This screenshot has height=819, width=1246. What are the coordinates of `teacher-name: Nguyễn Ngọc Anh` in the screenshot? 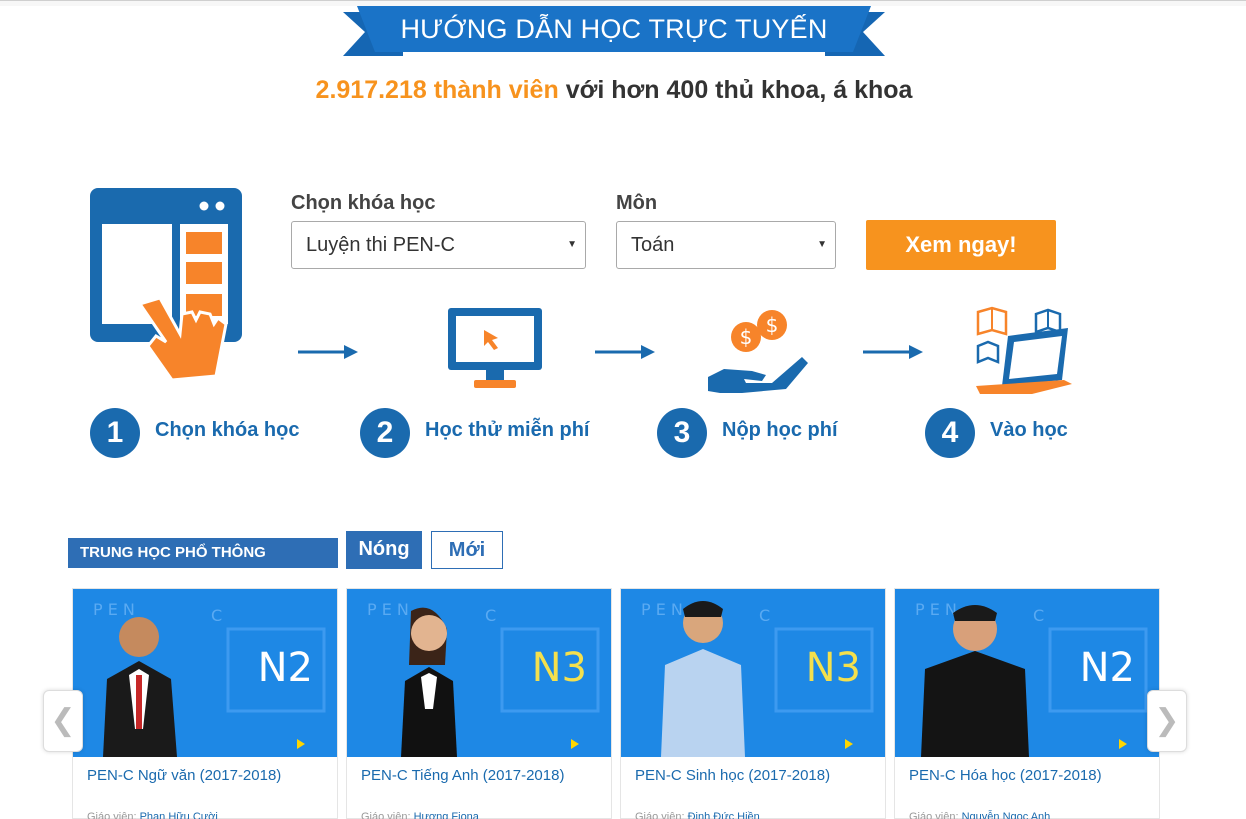 It's located at (1006, 815).